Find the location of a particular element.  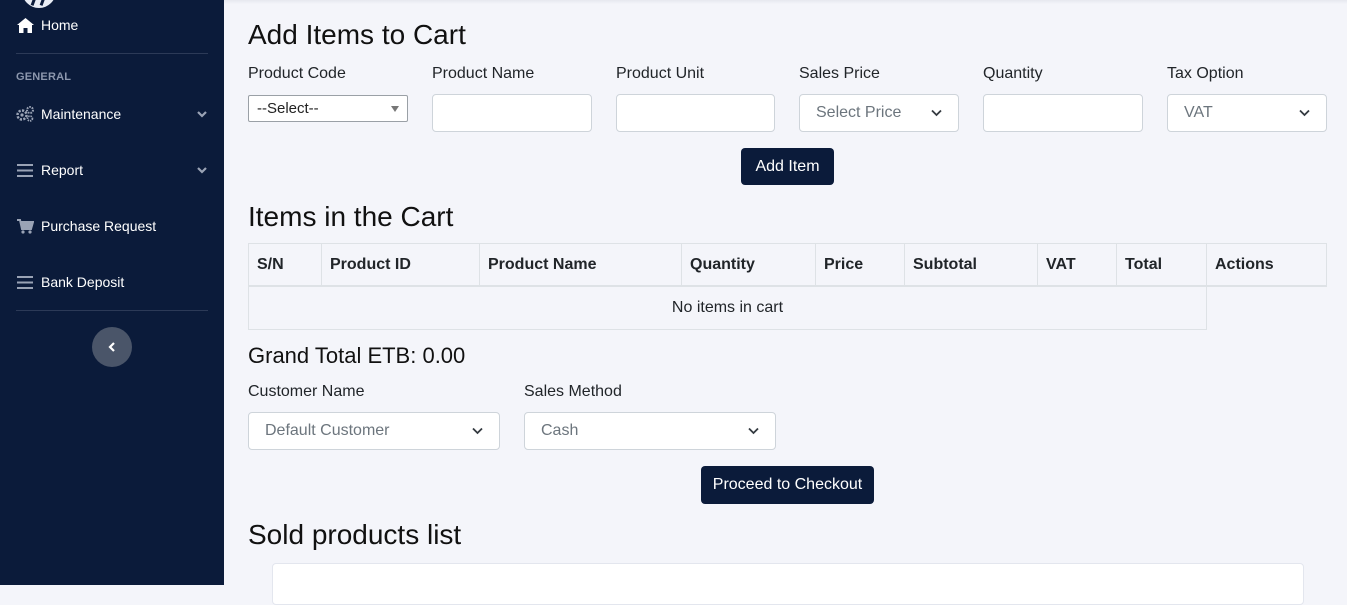

product-code-value: --Select-- is located at coordinates (288, 108).